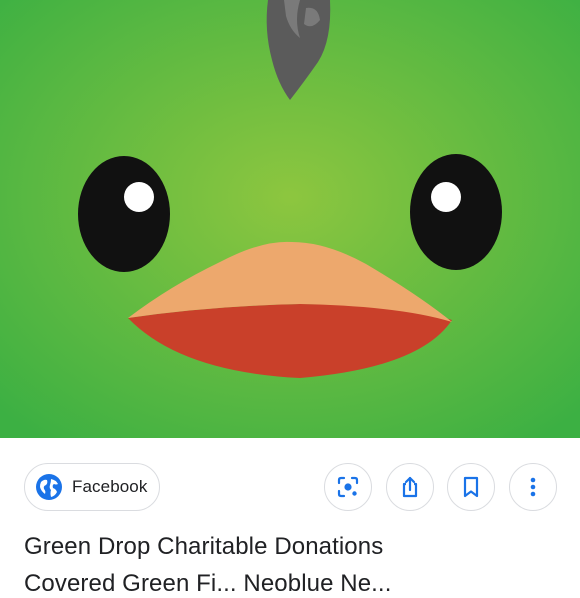 Image resolution: width=580 pixels, height=598 pixels. I want to click on right-eye, so click(456, 212).